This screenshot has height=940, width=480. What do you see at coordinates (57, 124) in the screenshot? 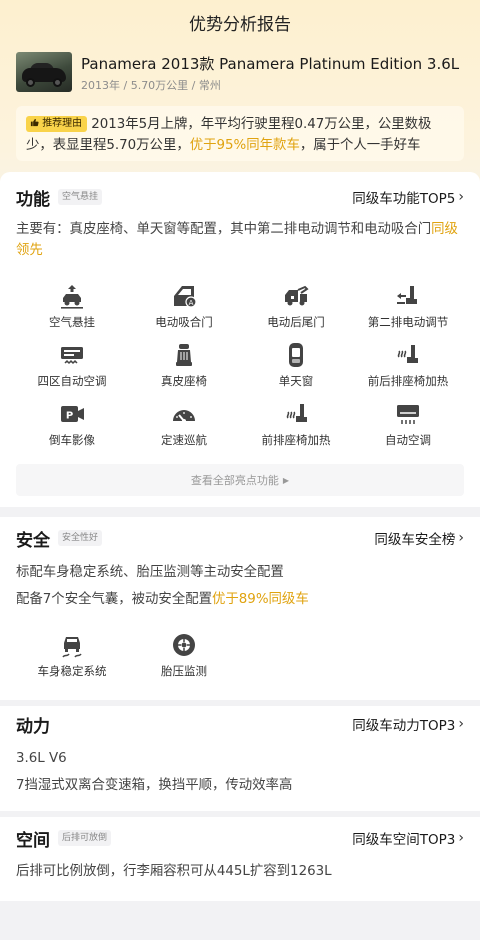
I see `recommend-tag: 推荐理由` at bounding box center [57, 124].